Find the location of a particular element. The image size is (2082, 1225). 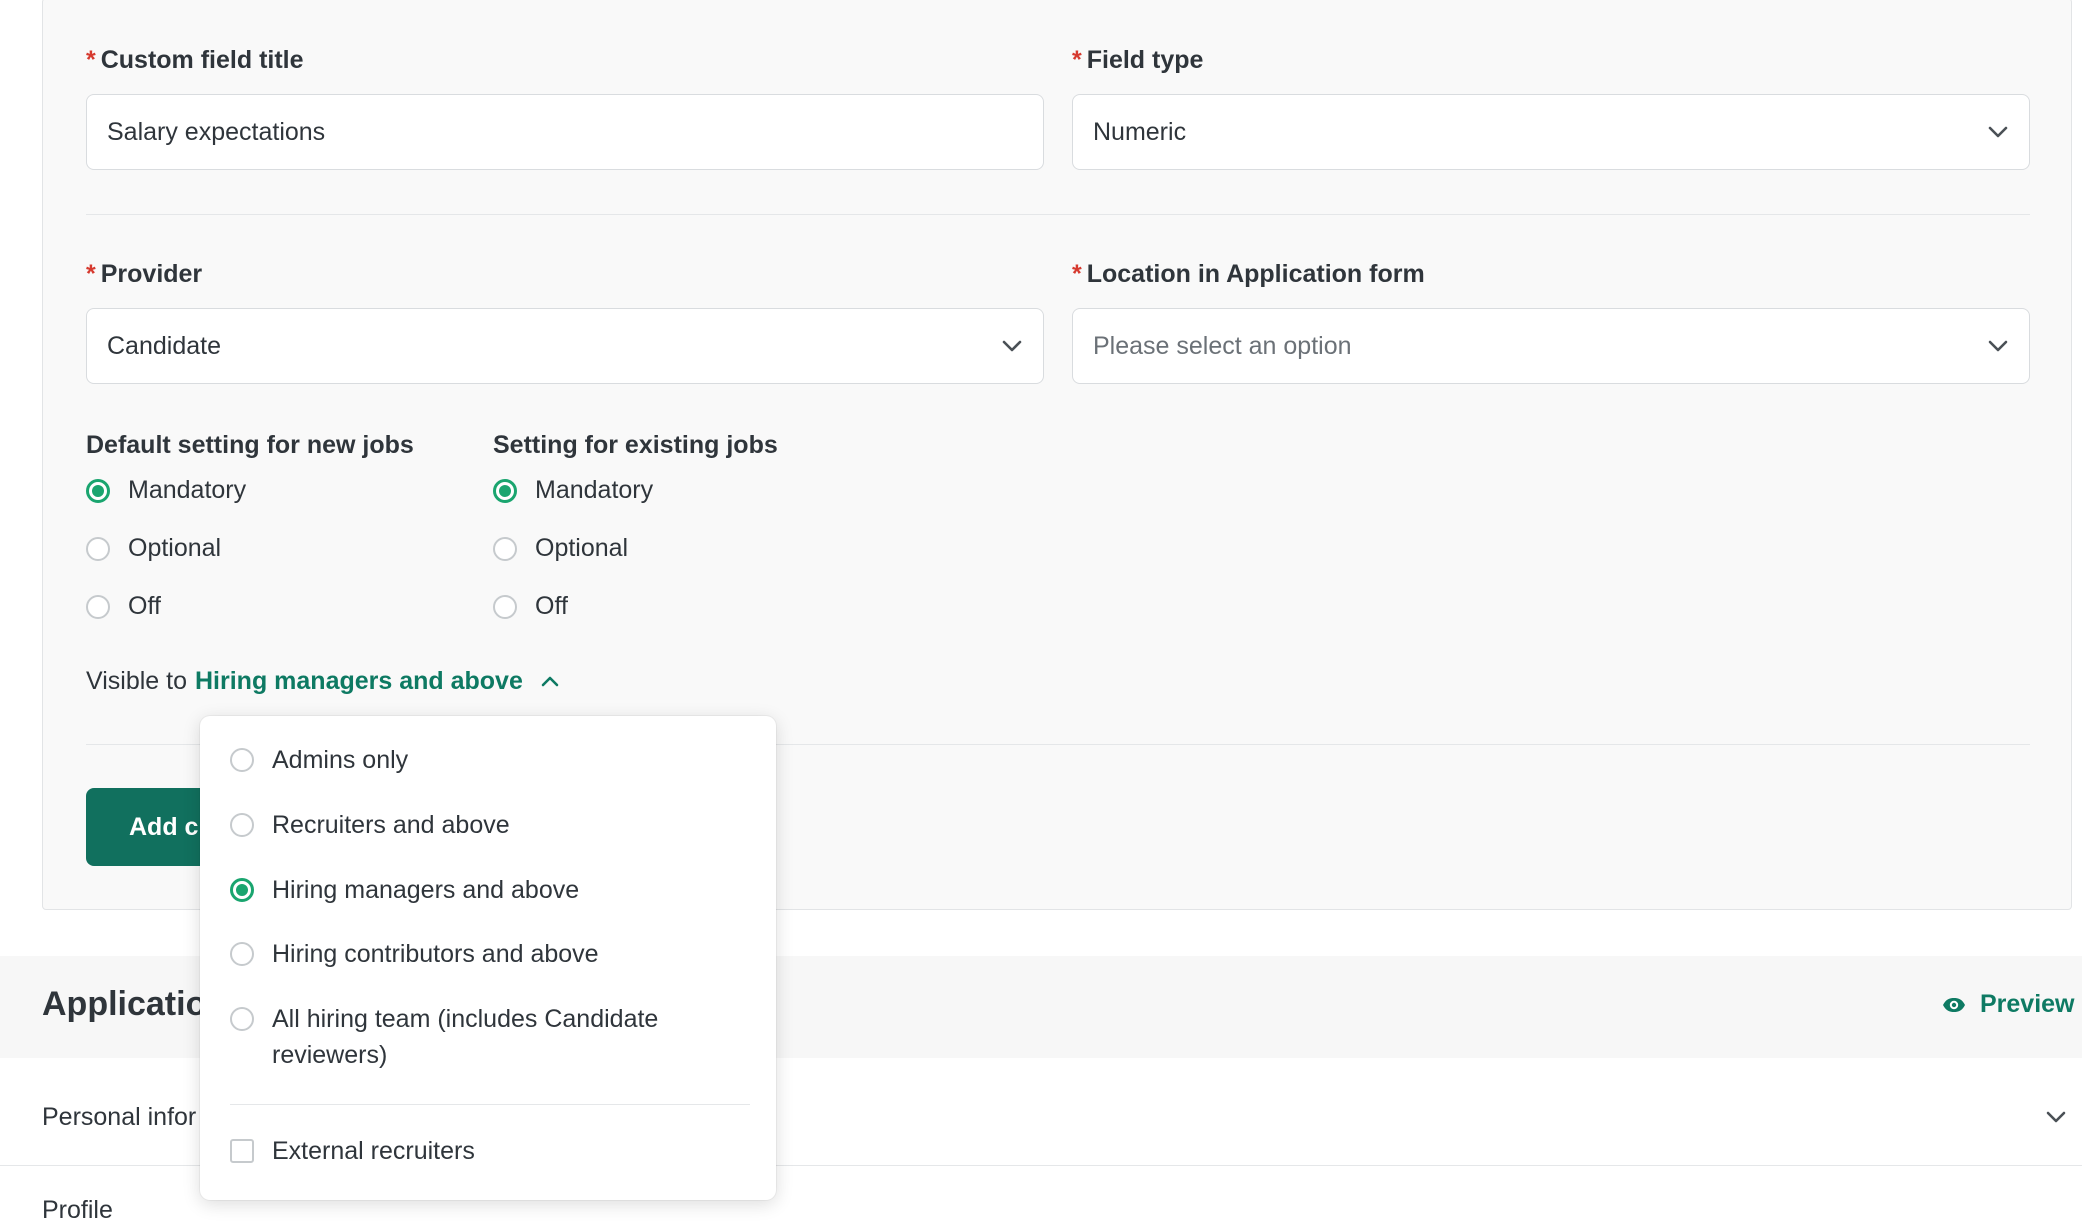

visibility-prefix: Visible to is located at coordinates (136, 681).